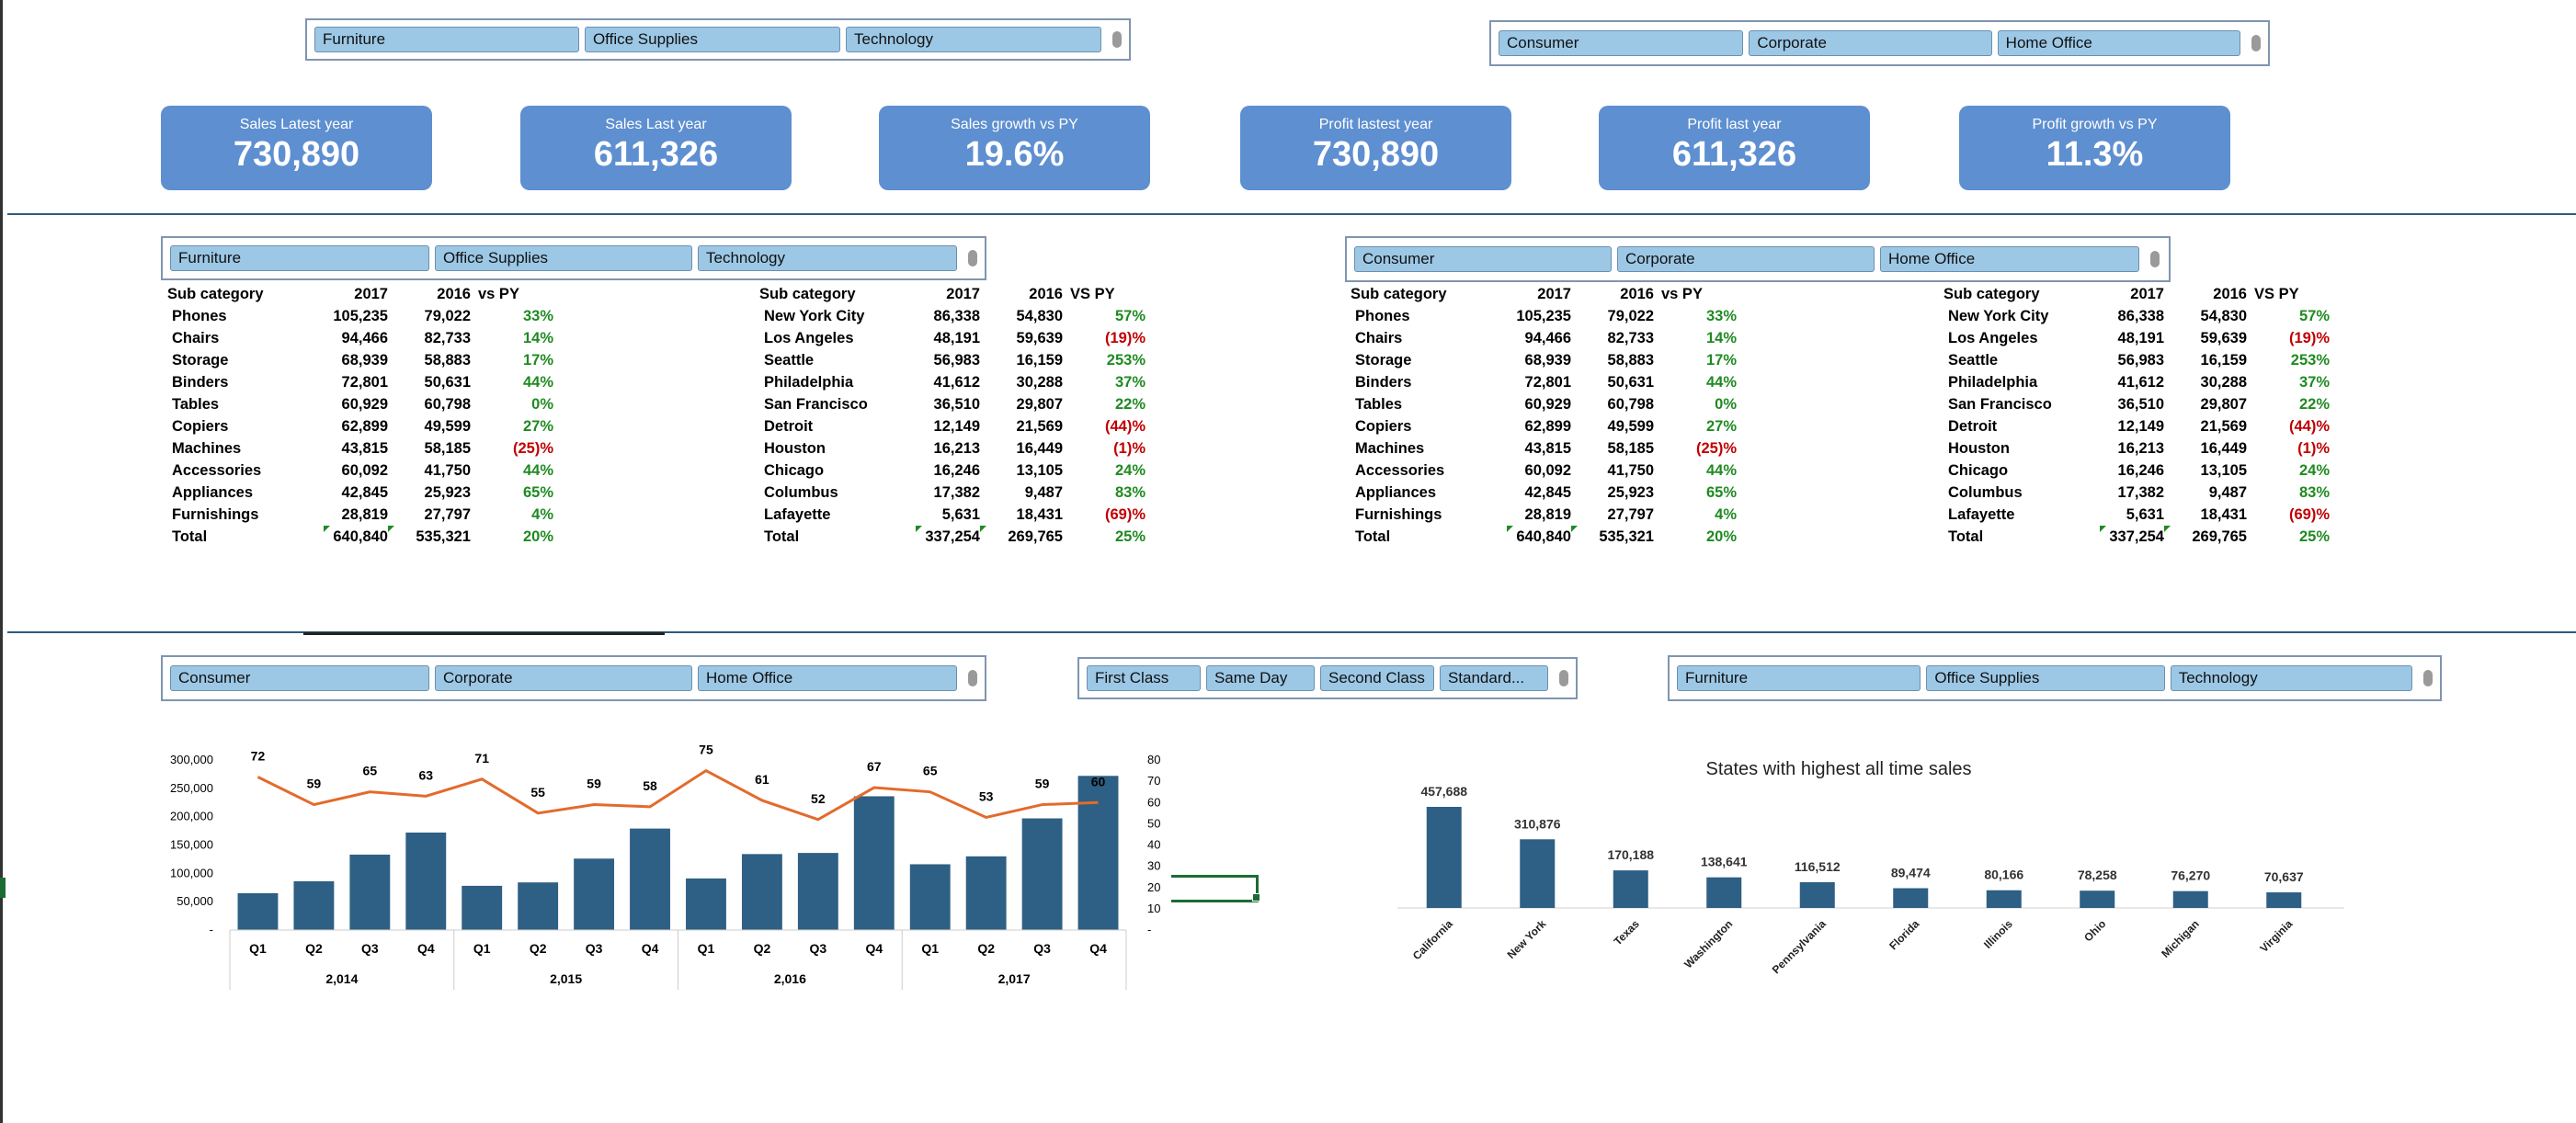 This screenshot has width=2576, height=1123. I want to click on cell-value: 25,923, so click(1630, 492).